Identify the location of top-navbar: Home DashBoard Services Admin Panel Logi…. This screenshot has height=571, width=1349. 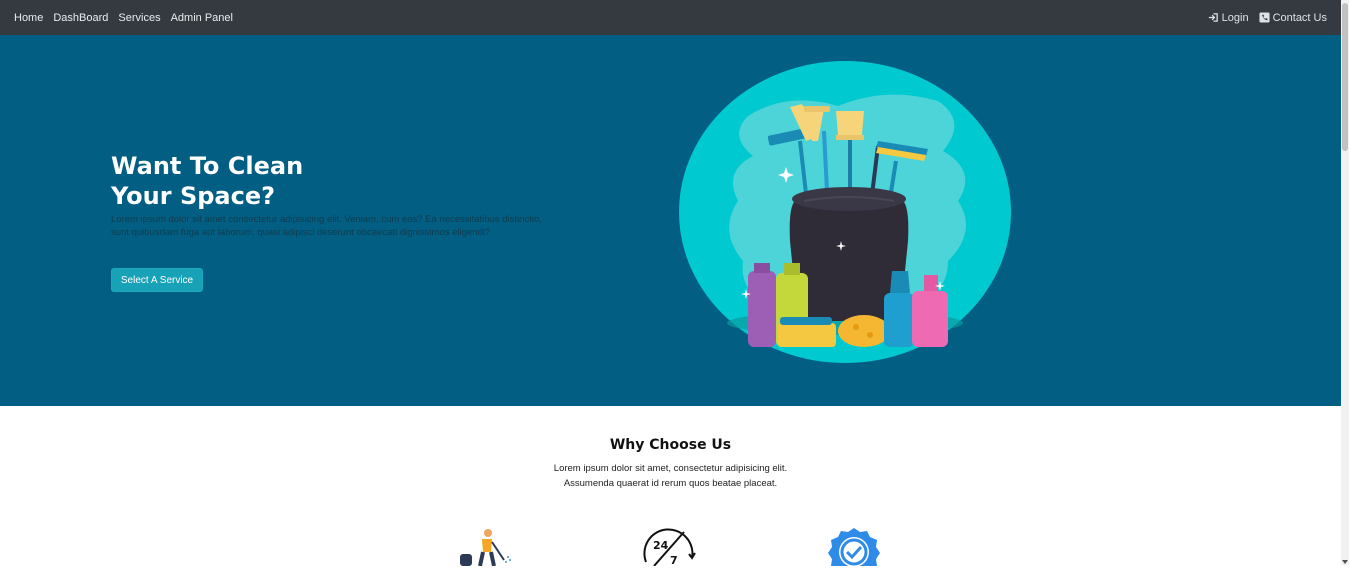
(670, 17).